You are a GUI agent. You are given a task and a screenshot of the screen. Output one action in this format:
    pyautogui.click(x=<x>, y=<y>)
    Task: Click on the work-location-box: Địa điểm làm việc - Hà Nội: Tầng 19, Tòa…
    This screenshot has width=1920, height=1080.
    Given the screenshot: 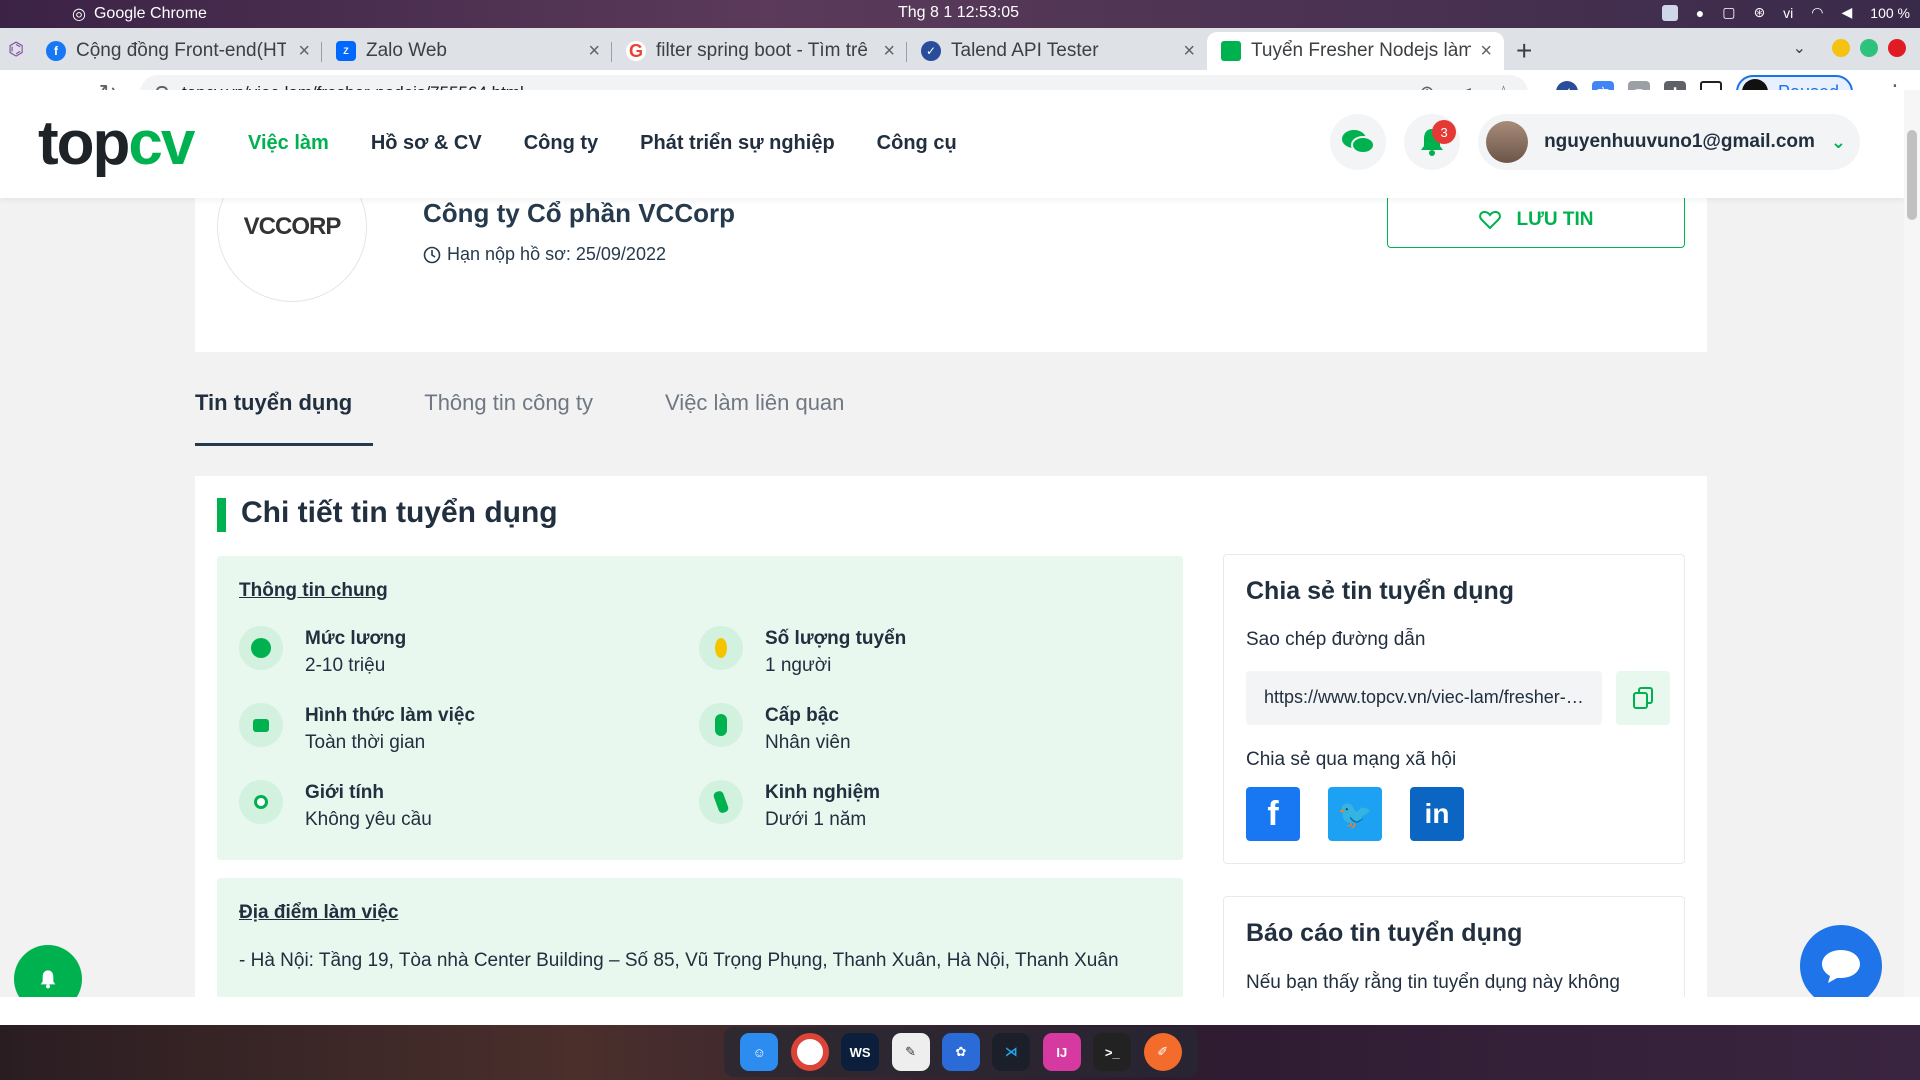 What is the action you would take?
    pyautogui.click(x=700, y=937)
    